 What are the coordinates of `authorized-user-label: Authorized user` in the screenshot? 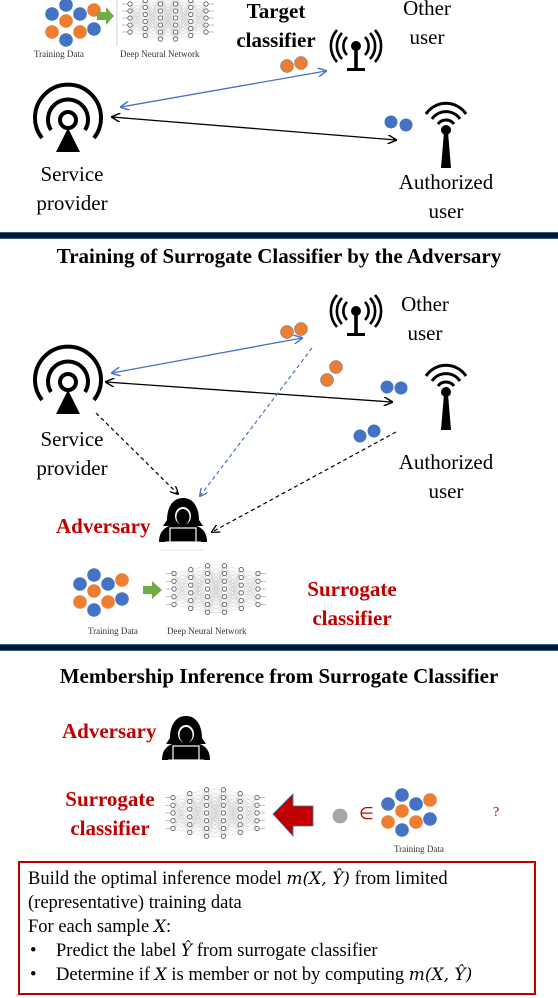 It's located at (446, 196).